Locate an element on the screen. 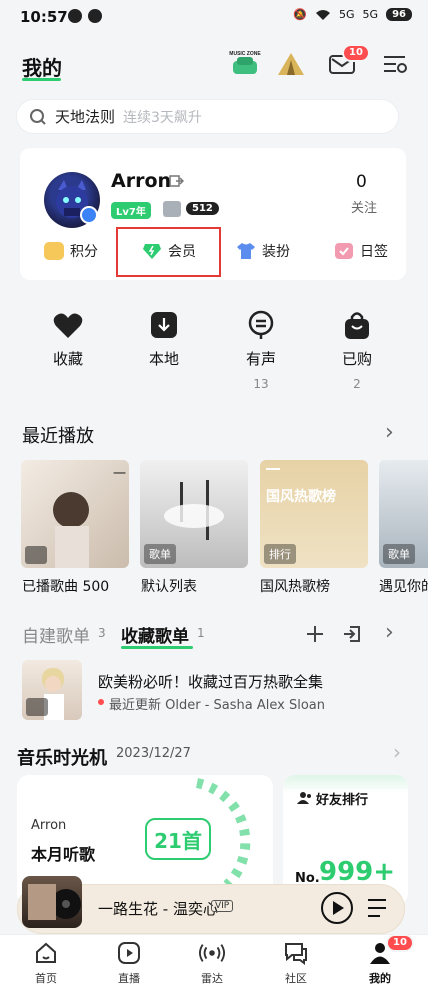  nav-label: 雷达 is located at coordinates (212, 978).